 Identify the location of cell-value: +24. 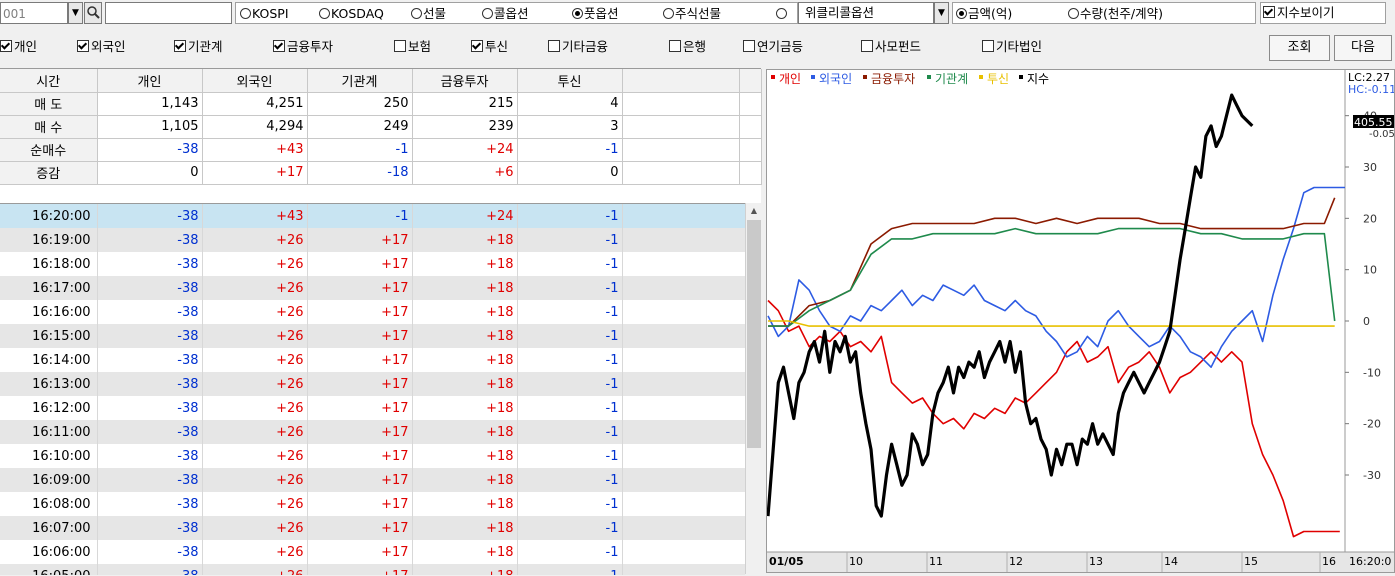
(465, 150).